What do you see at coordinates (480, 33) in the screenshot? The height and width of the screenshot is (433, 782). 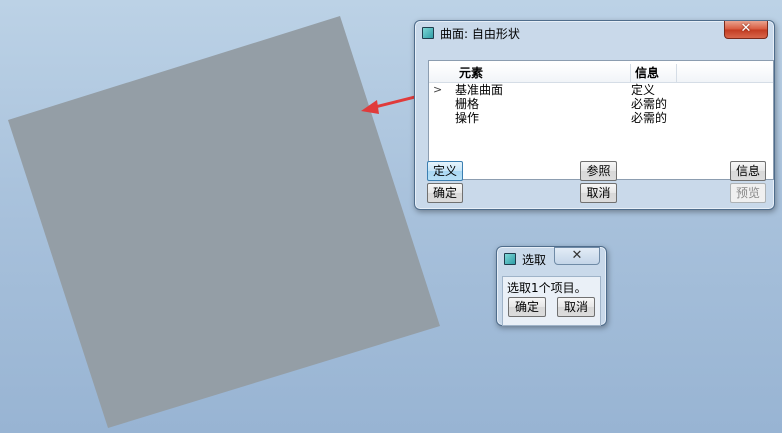 I see `dialog-title: 曲面: 自由形状` at bounding box center [480, 33].